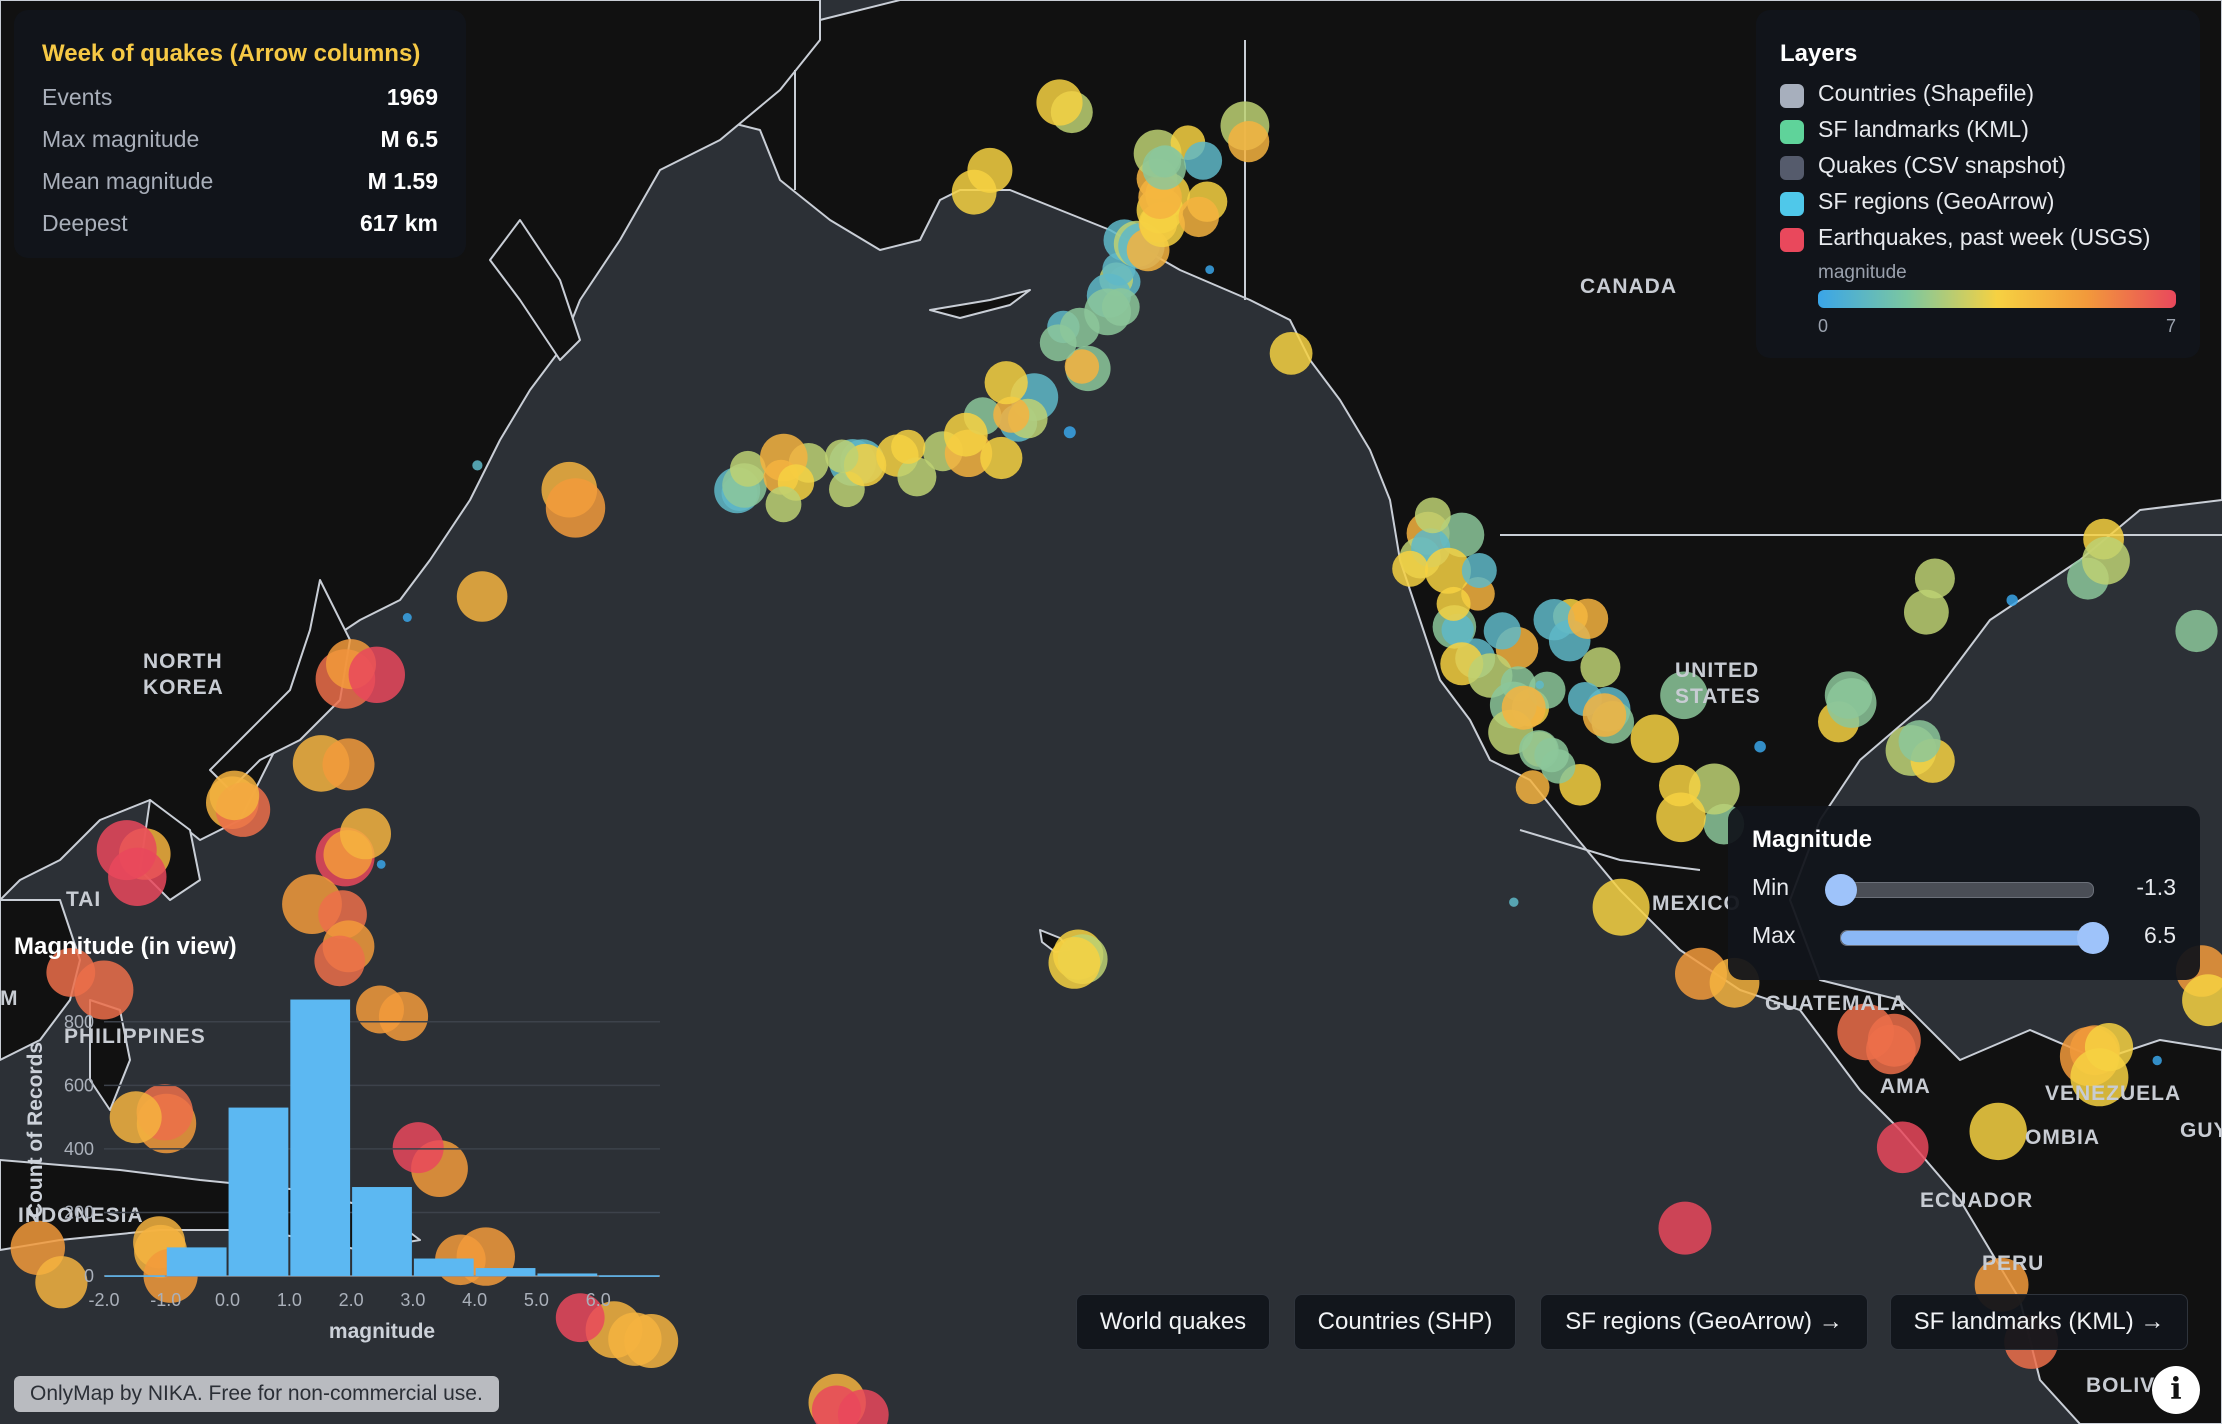  Describe the element at coordinates (1774, 935) in the screenshot. I see `max-label: Max` at that location.